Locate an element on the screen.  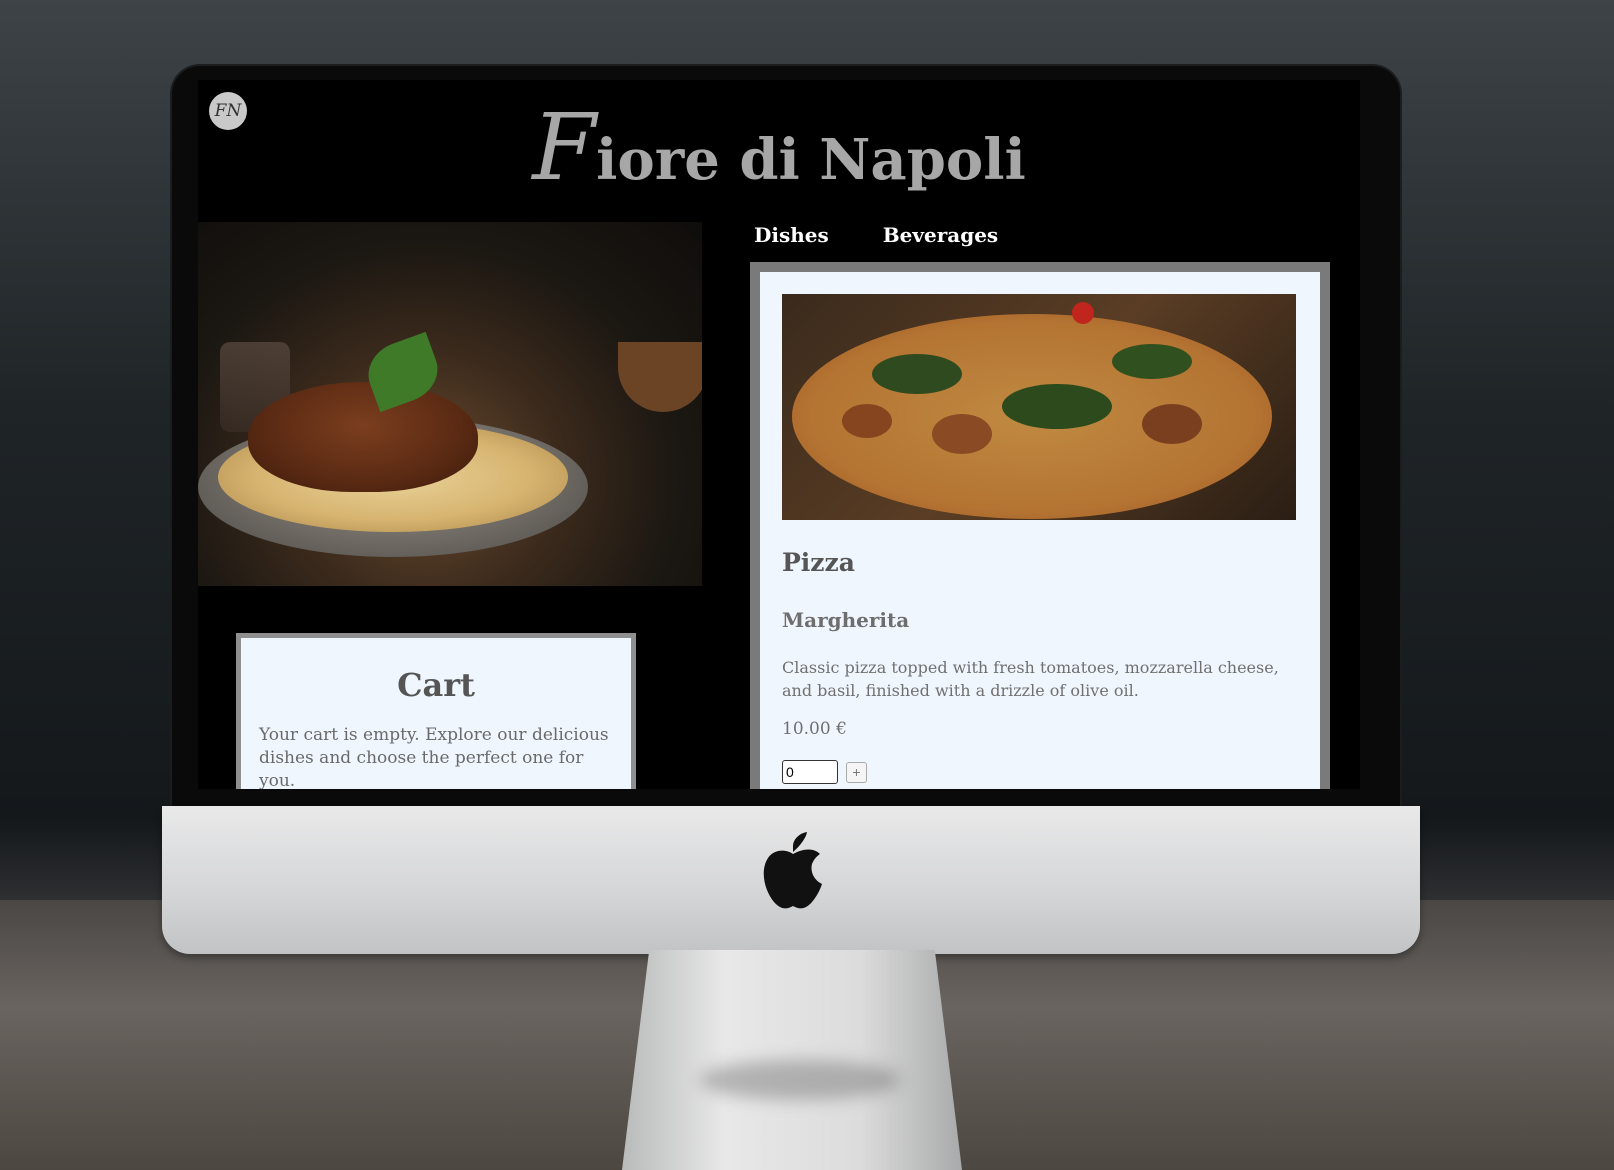
site-title-initial: F is located at coordinates (564, 147).